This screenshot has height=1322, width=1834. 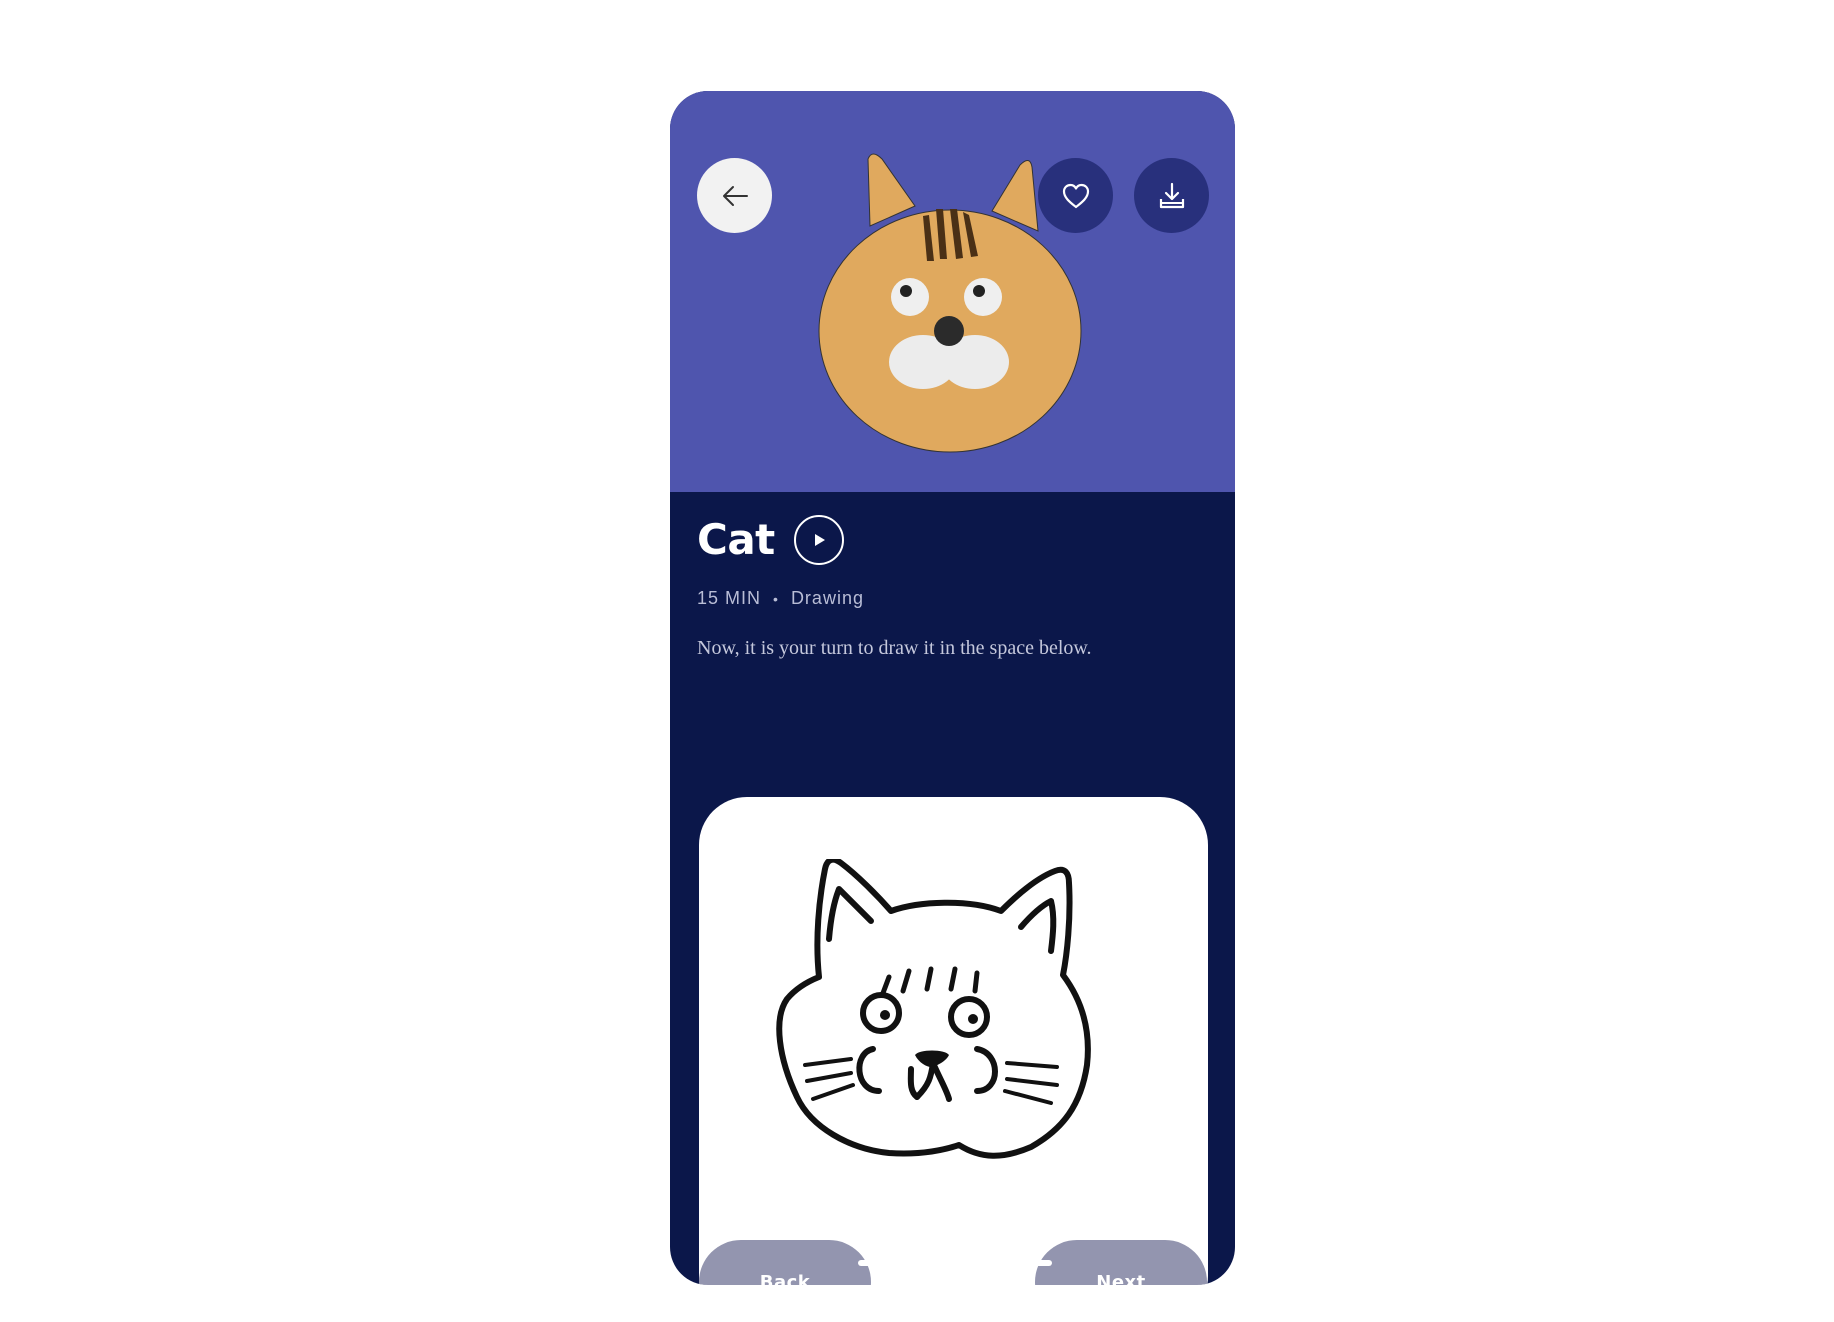 I want to click on next-button: Next, so click(x=1121, y=1262).